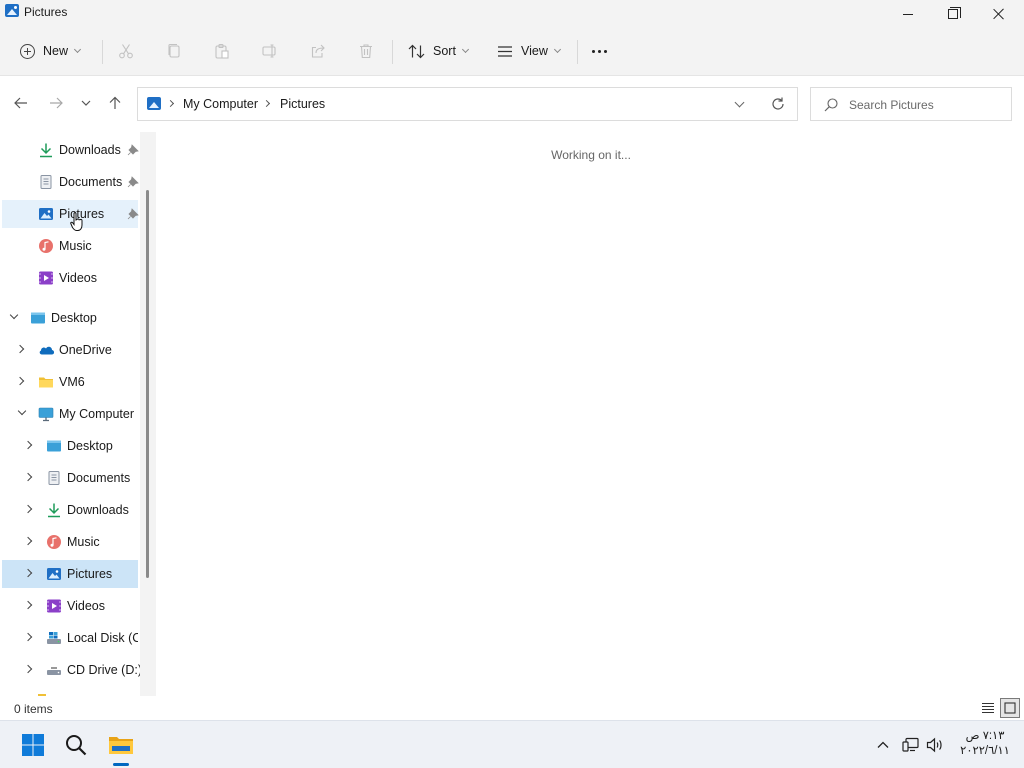  I want to click on sidebar-item-cd-drive: CD Drive (D:), so click(72, 670).